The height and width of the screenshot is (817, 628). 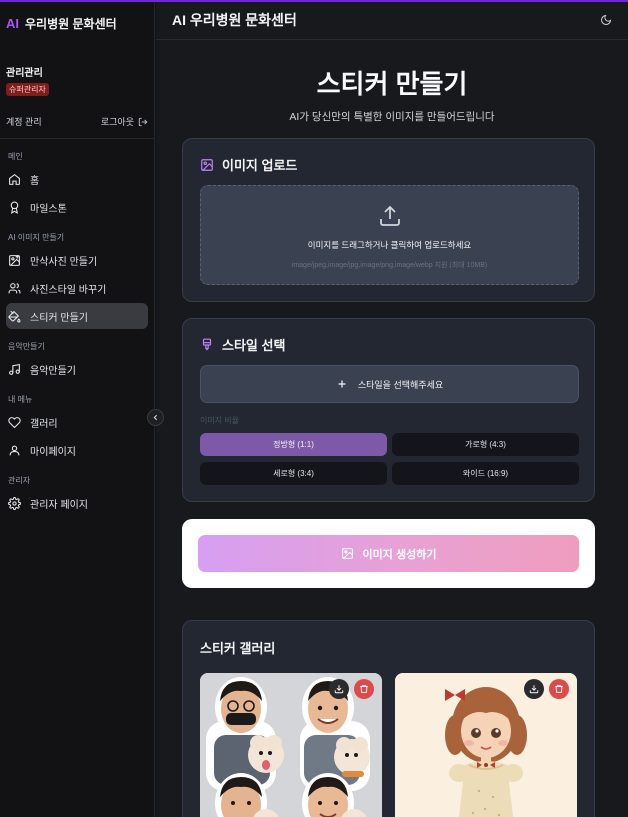 I want to click on paint-bucket-icon, so click(x=14, y=316).